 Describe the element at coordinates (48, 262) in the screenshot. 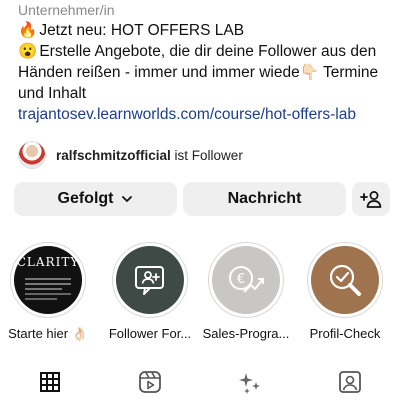

I see `clarity-cover-title: CLARITY` at that location.